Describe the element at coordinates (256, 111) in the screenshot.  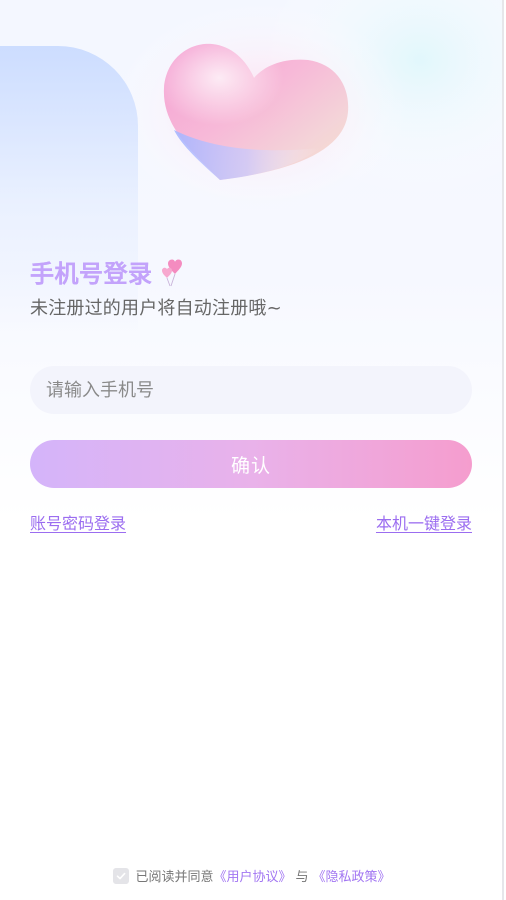
I see `heart-icon` at that location.